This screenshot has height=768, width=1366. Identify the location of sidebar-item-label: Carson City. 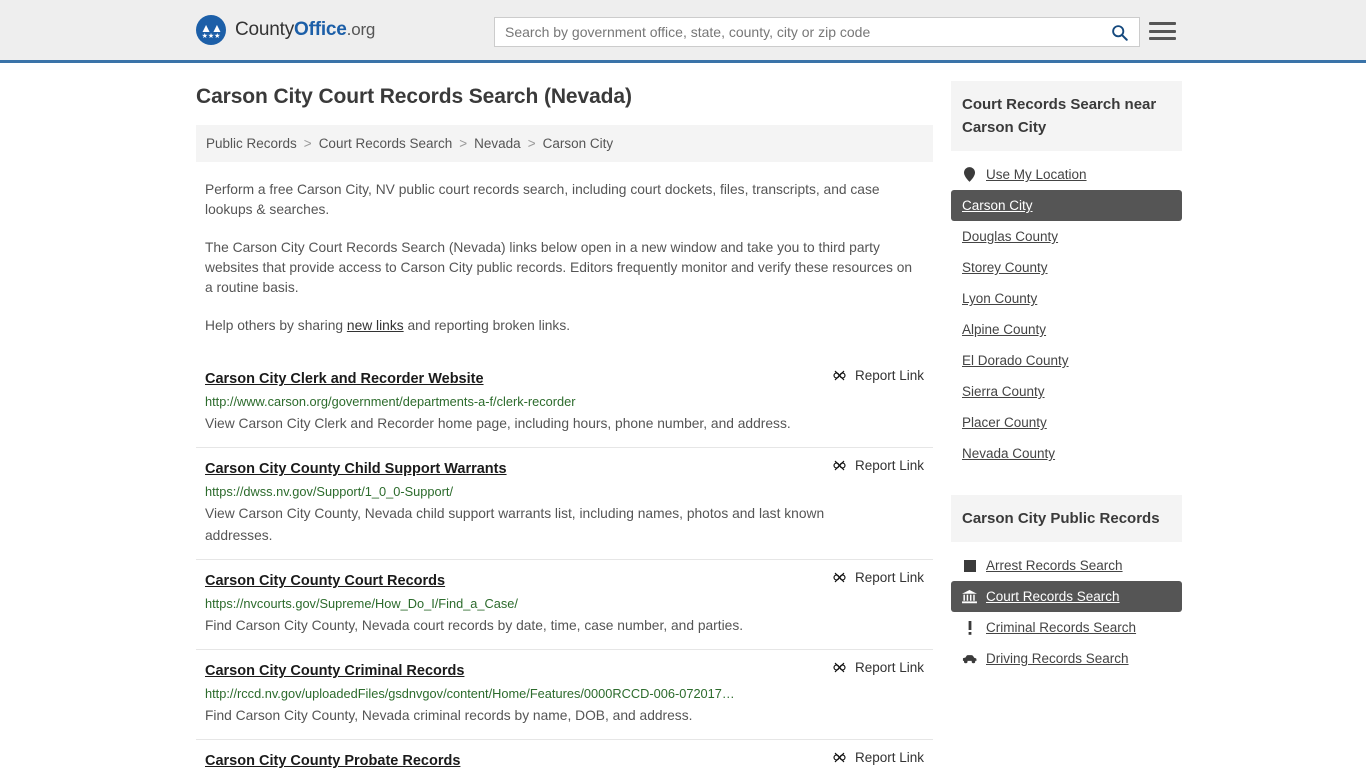
(997, 205).